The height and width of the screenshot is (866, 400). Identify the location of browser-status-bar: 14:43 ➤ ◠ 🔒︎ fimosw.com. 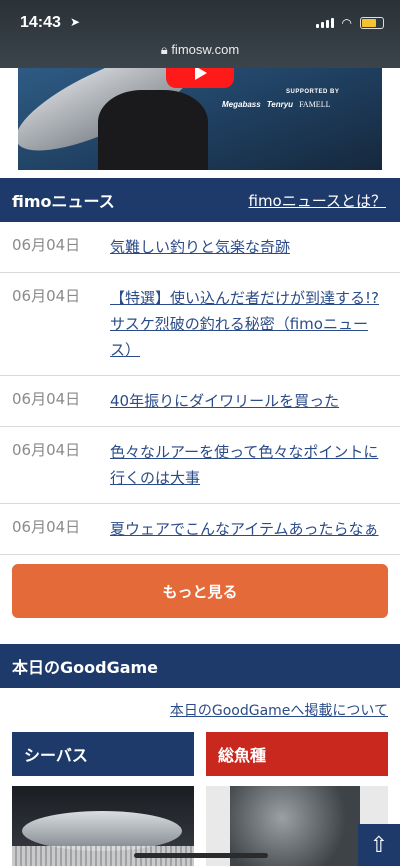
(200, 34).